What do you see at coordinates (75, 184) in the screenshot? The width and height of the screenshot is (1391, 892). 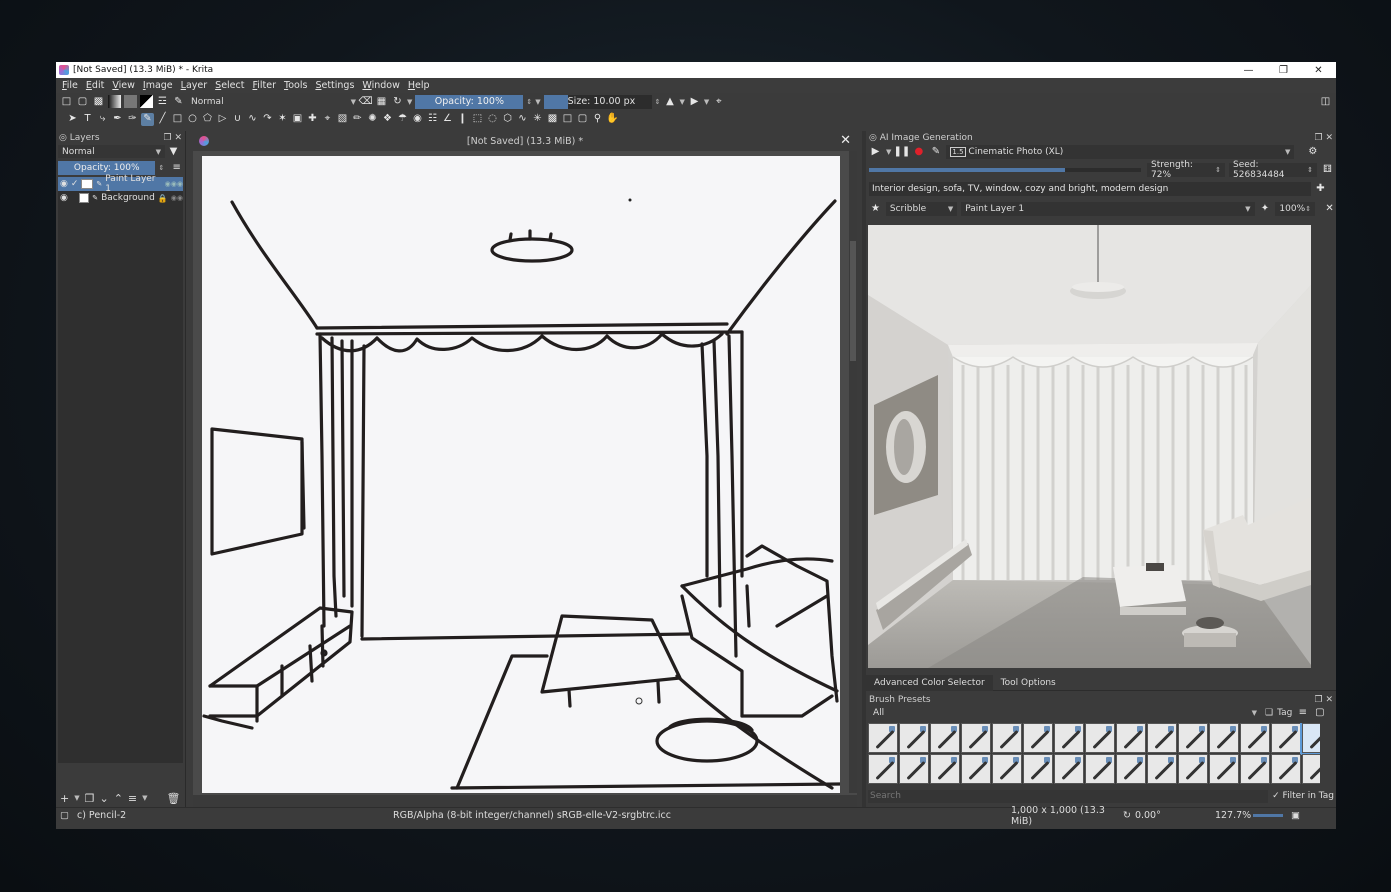 I see `layer-check-icon: ✓` at bounding box center [75, 184].